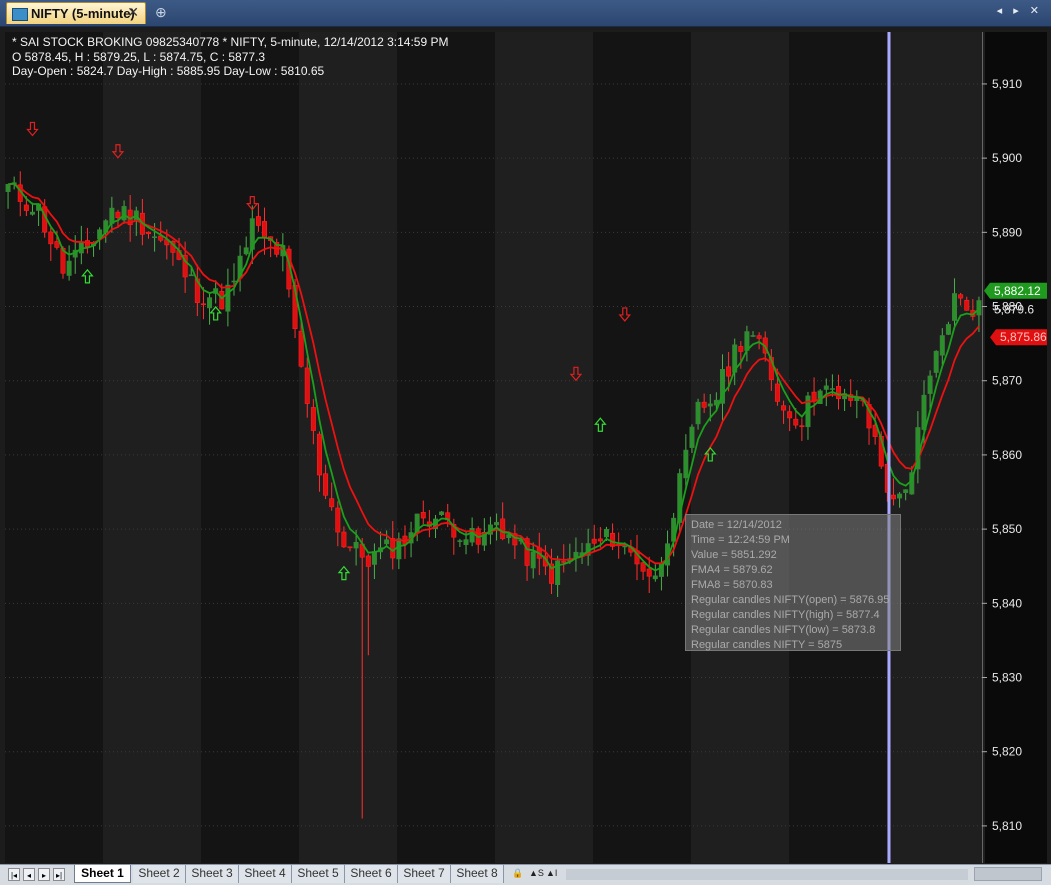  Describe the element at coordinates (1007, 232) in the screenshot. I see `y-tick-label: 5,890` at that location.